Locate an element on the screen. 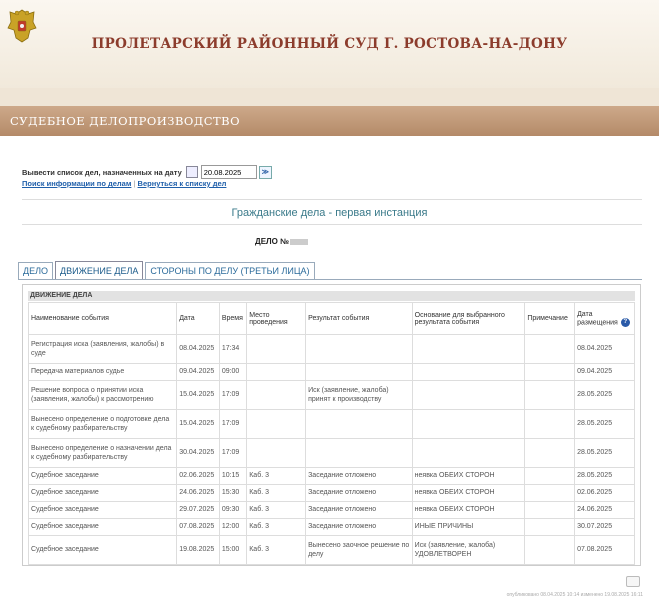  table-cell: 17:34 is located at coordinates (233, 349).